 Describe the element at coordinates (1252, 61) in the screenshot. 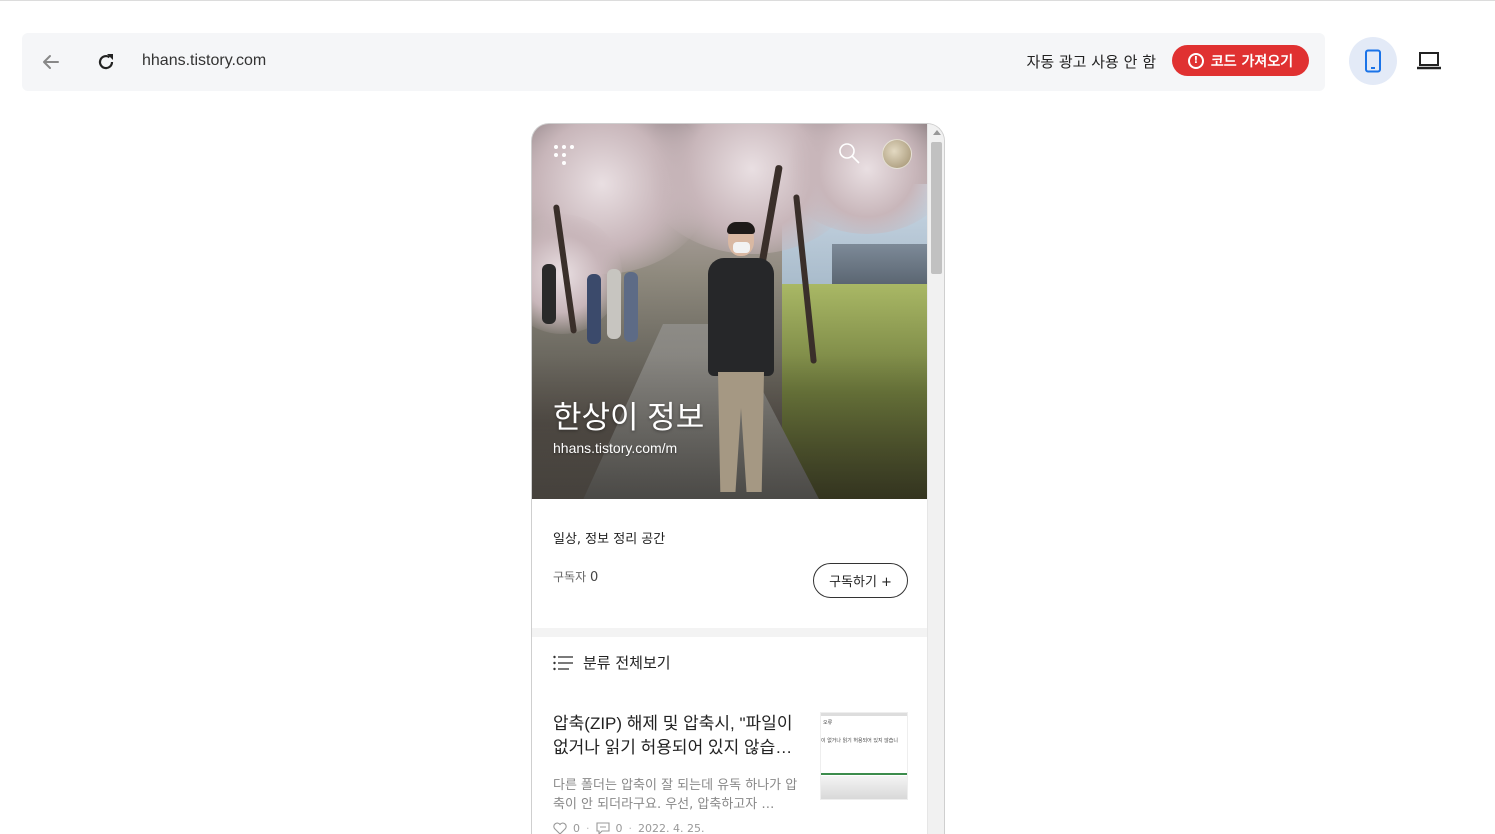

I see `get-code-label: 코드 가져오기` at that location.